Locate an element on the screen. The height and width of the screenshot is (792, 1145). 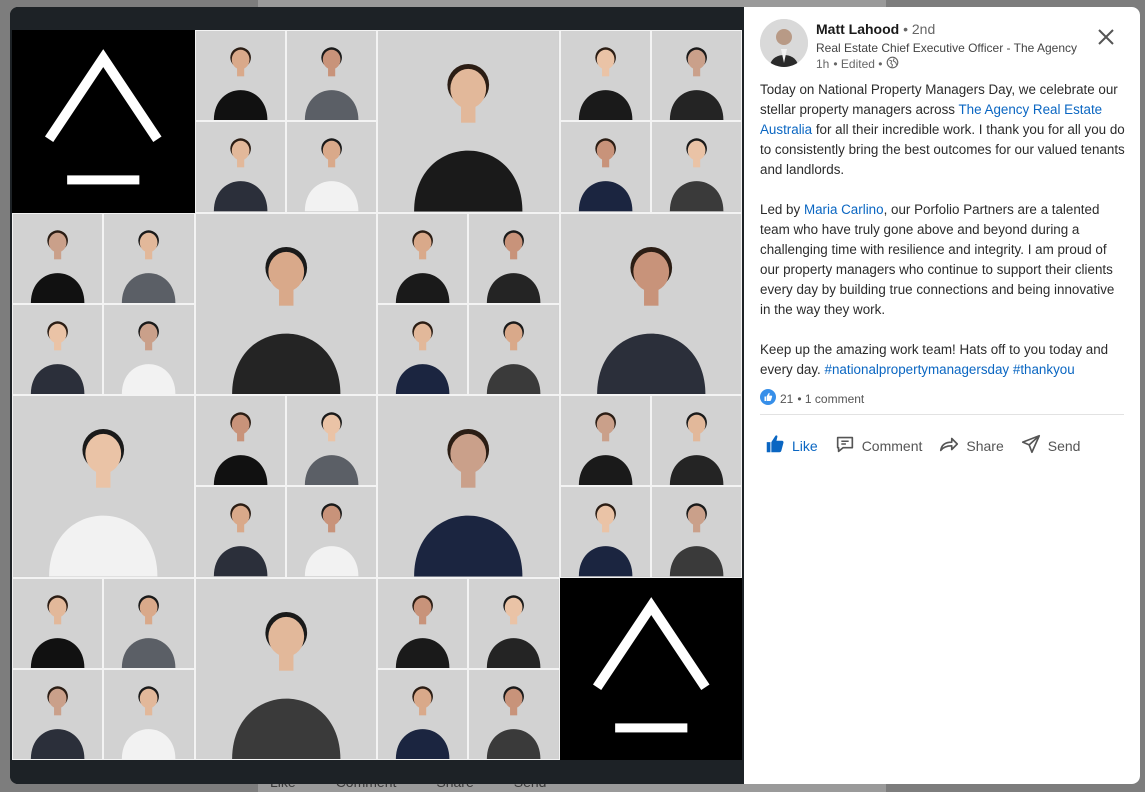
action-bar: Like Comment Share Send is located at coordinates (922, 445).